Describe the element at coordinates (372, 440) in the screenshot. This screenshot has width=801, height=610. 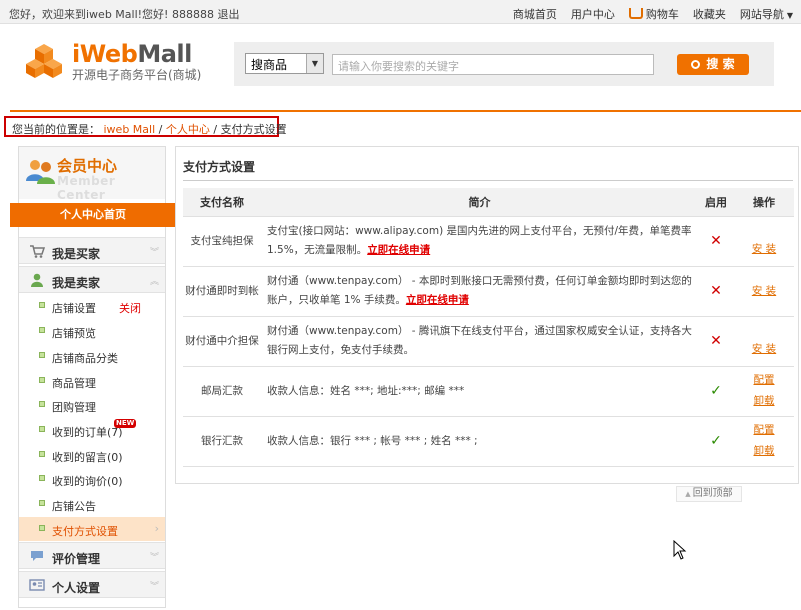
I see `payment-description: 收款人信息：银行 *** ; 帐号 *** ; 姓名 *** ;` at that location.